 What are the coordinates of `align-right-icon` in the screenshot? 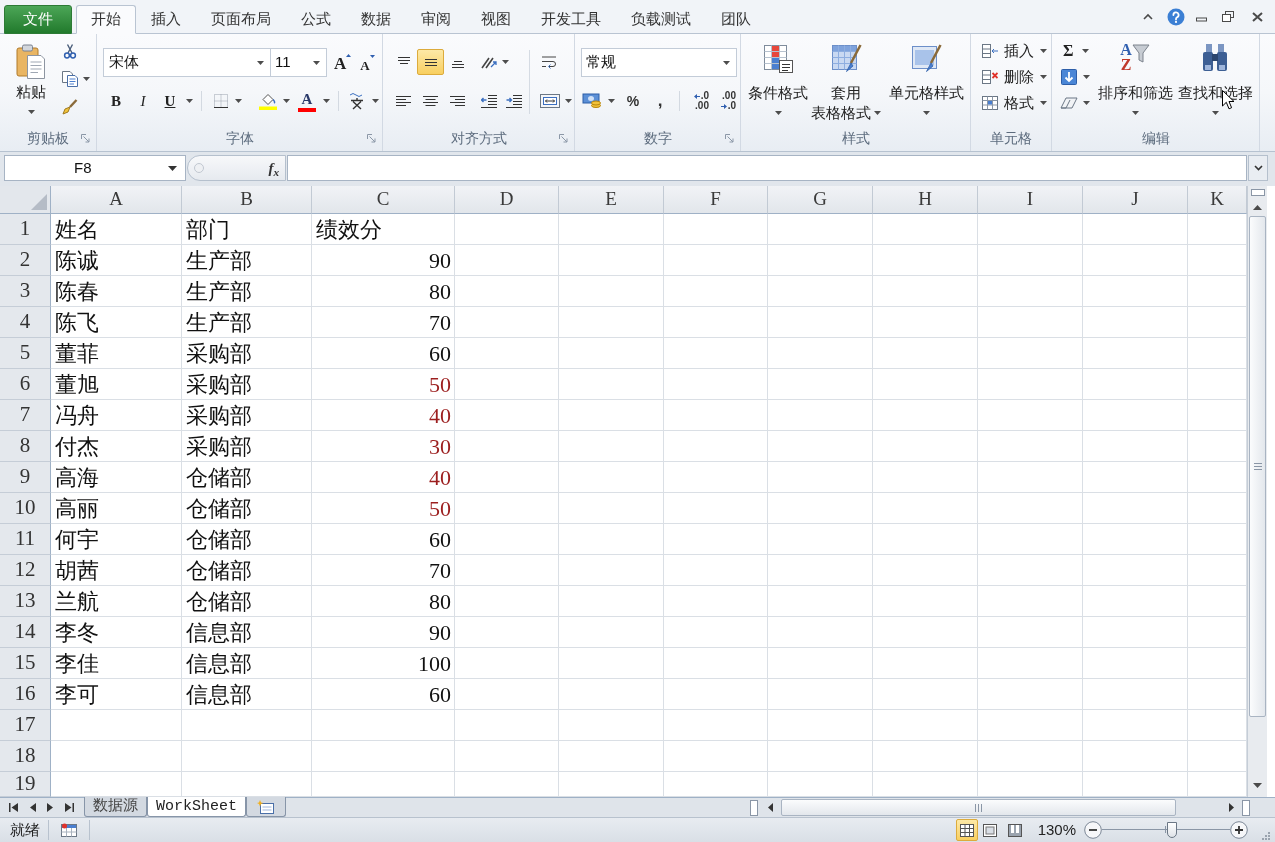 It's located at (457, 101).